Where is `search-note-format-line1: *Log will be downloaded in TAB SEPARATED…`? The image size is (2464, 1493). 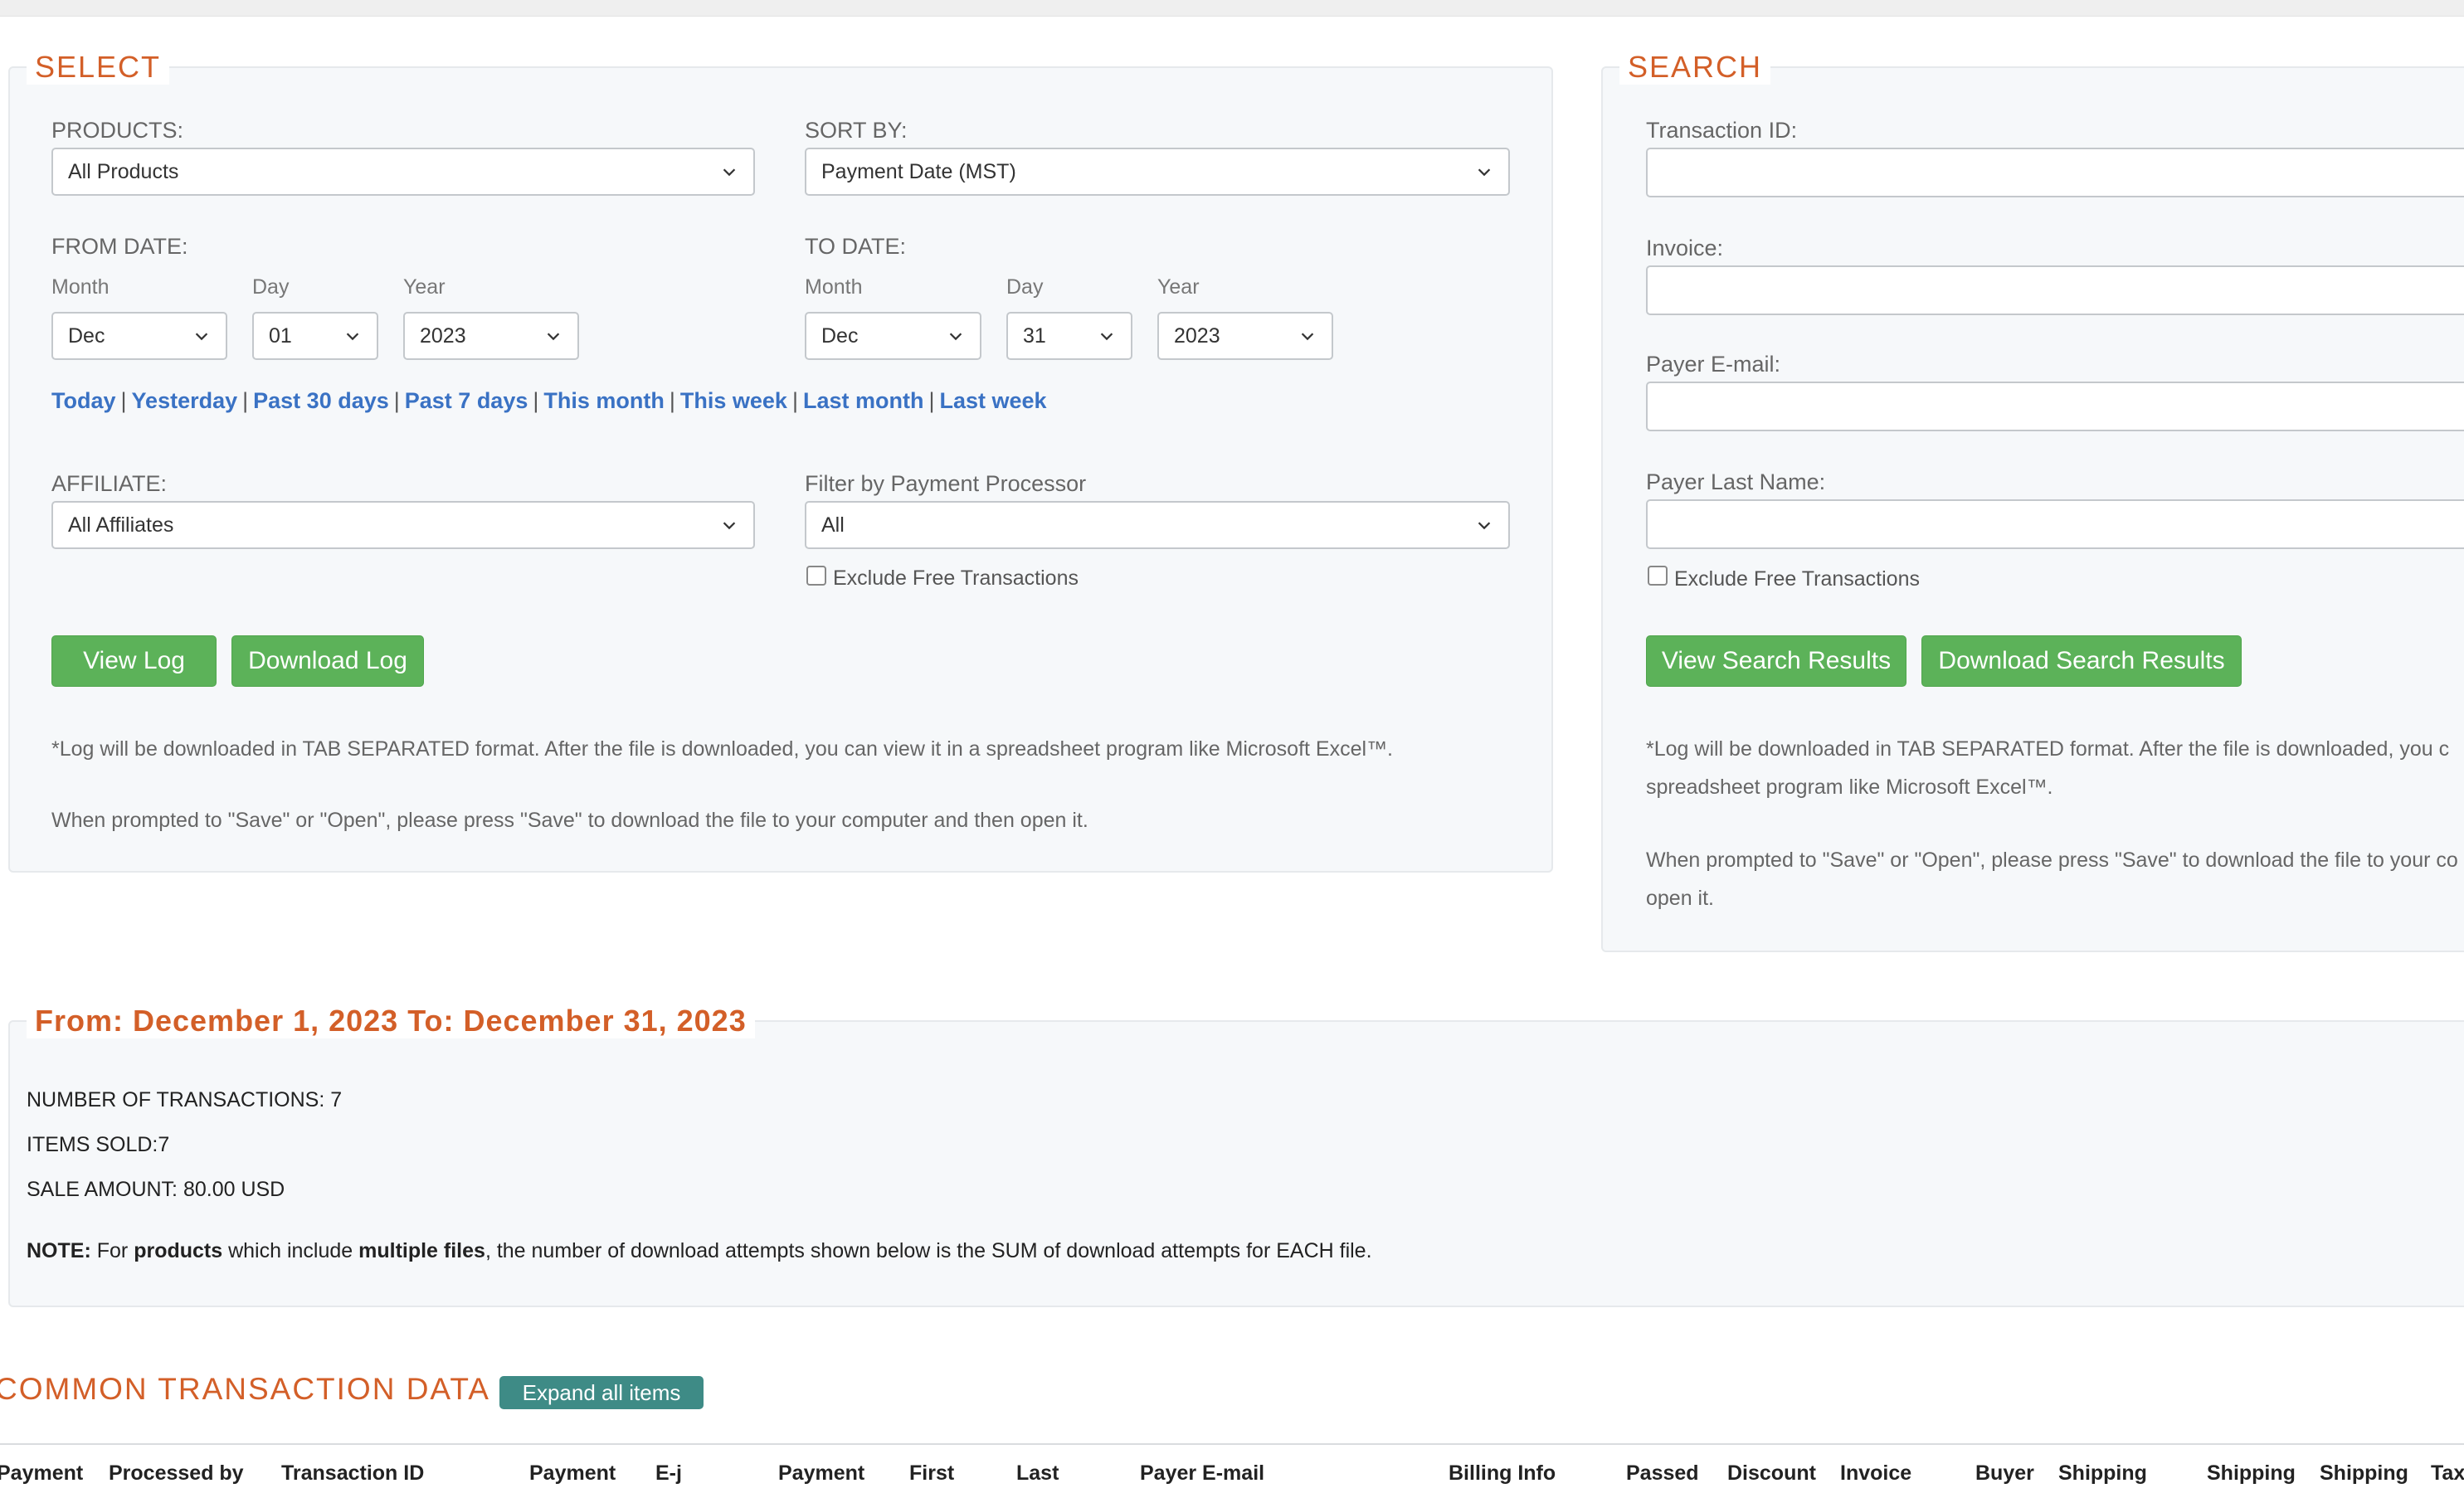 search-note-format-line1: *Log will be downloaded in TAB SEPARATED… is located at coordinates (2048, 749).